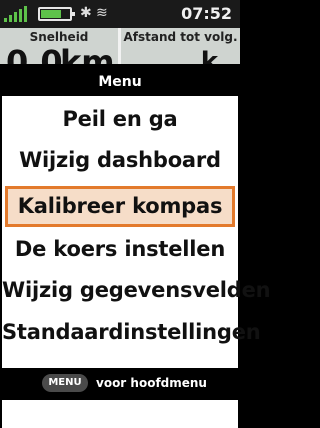  Describe the element at coordinates (18, 14) in the screenshot. I see `signal-icon` at that location.